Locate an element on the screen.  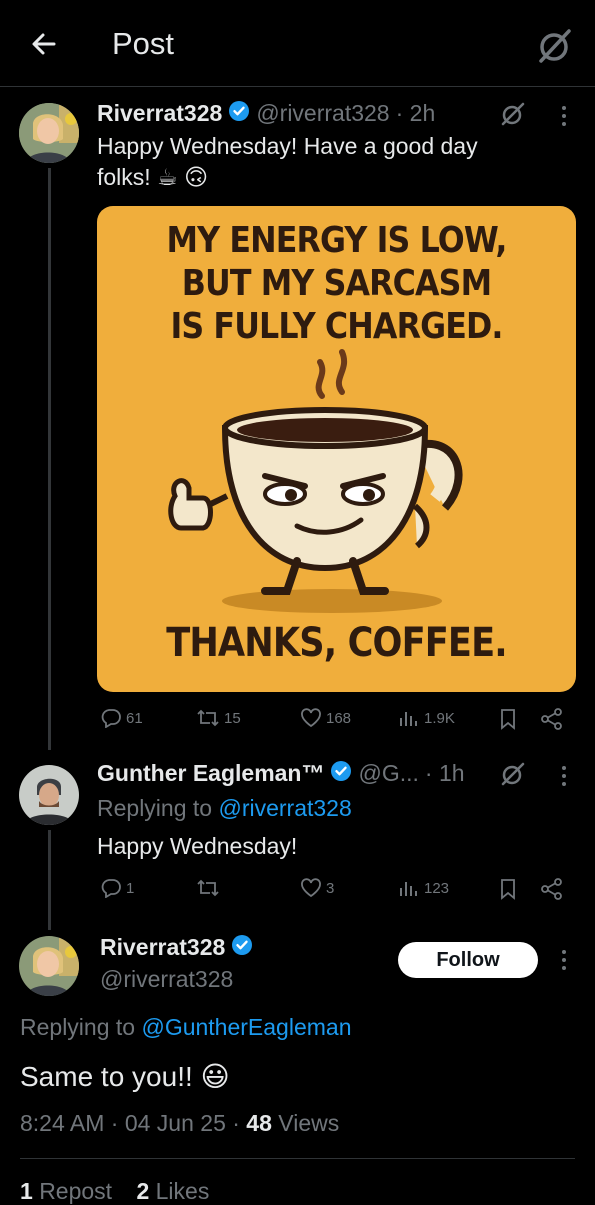
likes-stat: 2 Likes is located at coordinates (172, 1191).